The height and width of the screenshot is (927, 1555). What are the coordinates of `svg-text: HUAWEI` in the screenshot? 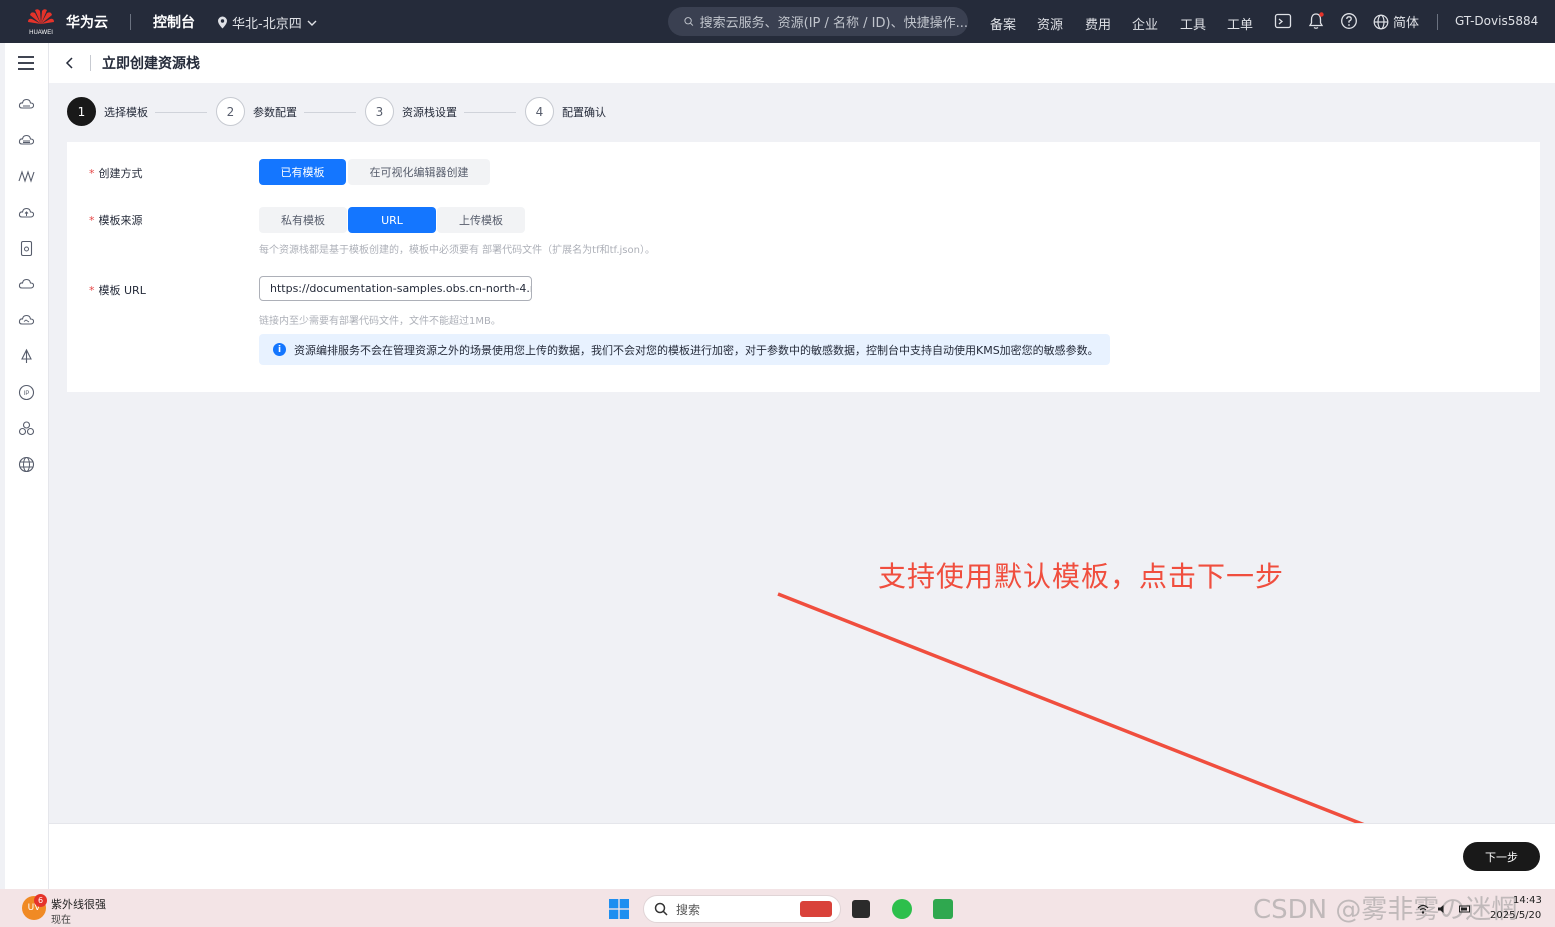 It's located at (41, 33).